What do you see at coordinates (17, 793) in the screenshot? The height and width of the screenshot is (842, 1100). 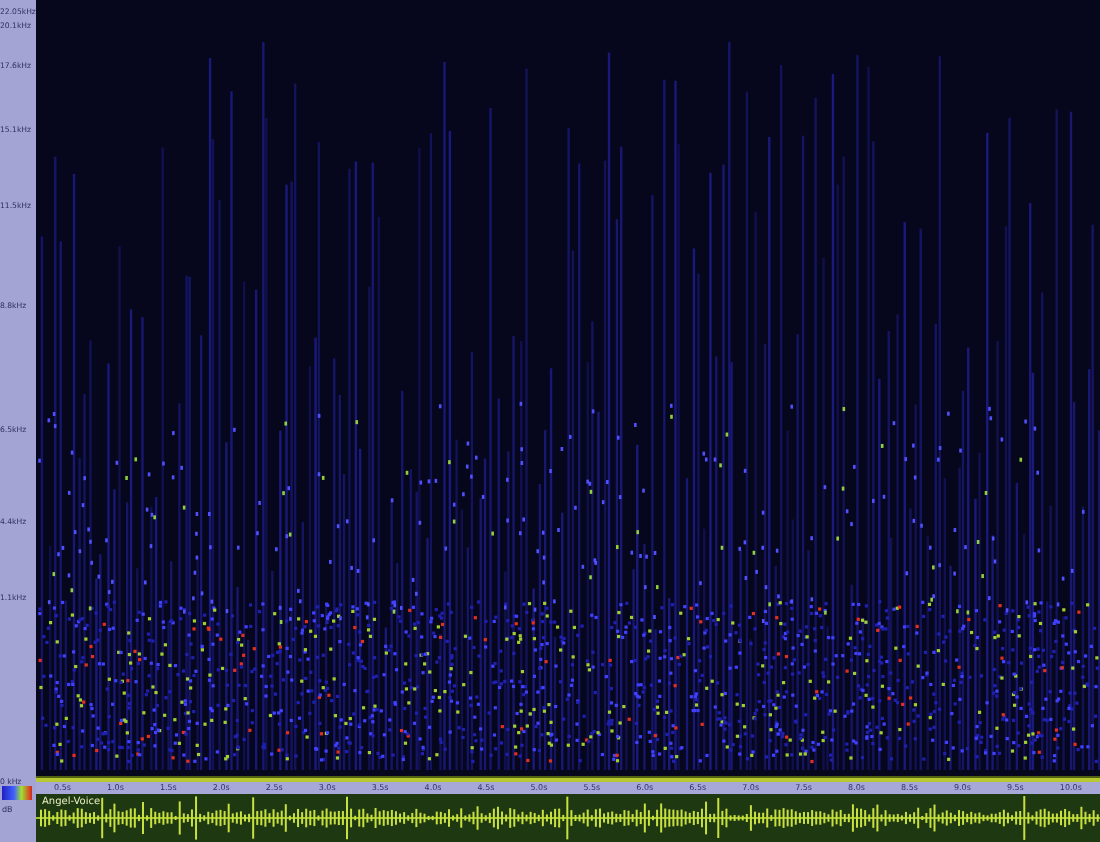 I see `color-scale-icon` at bounding box center [17, 793].